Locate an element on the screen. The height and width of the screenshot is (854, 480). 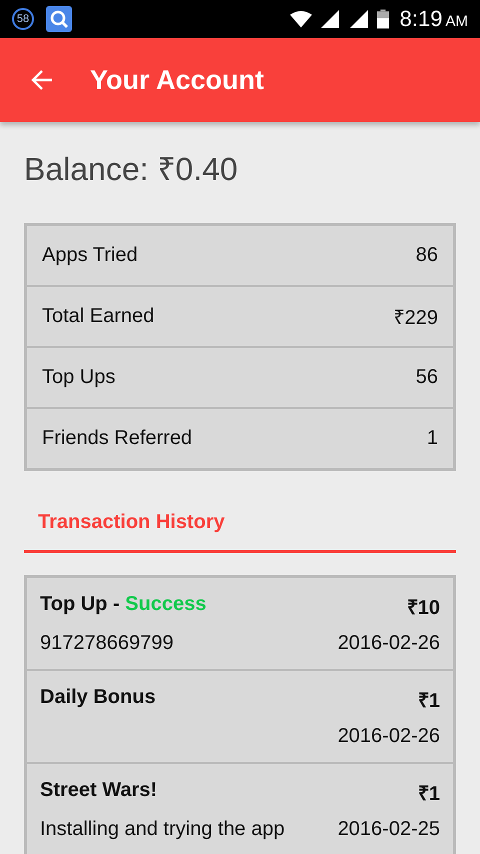
balance-text: Balance: ₹0.40 is located at coordinates (131, 169).